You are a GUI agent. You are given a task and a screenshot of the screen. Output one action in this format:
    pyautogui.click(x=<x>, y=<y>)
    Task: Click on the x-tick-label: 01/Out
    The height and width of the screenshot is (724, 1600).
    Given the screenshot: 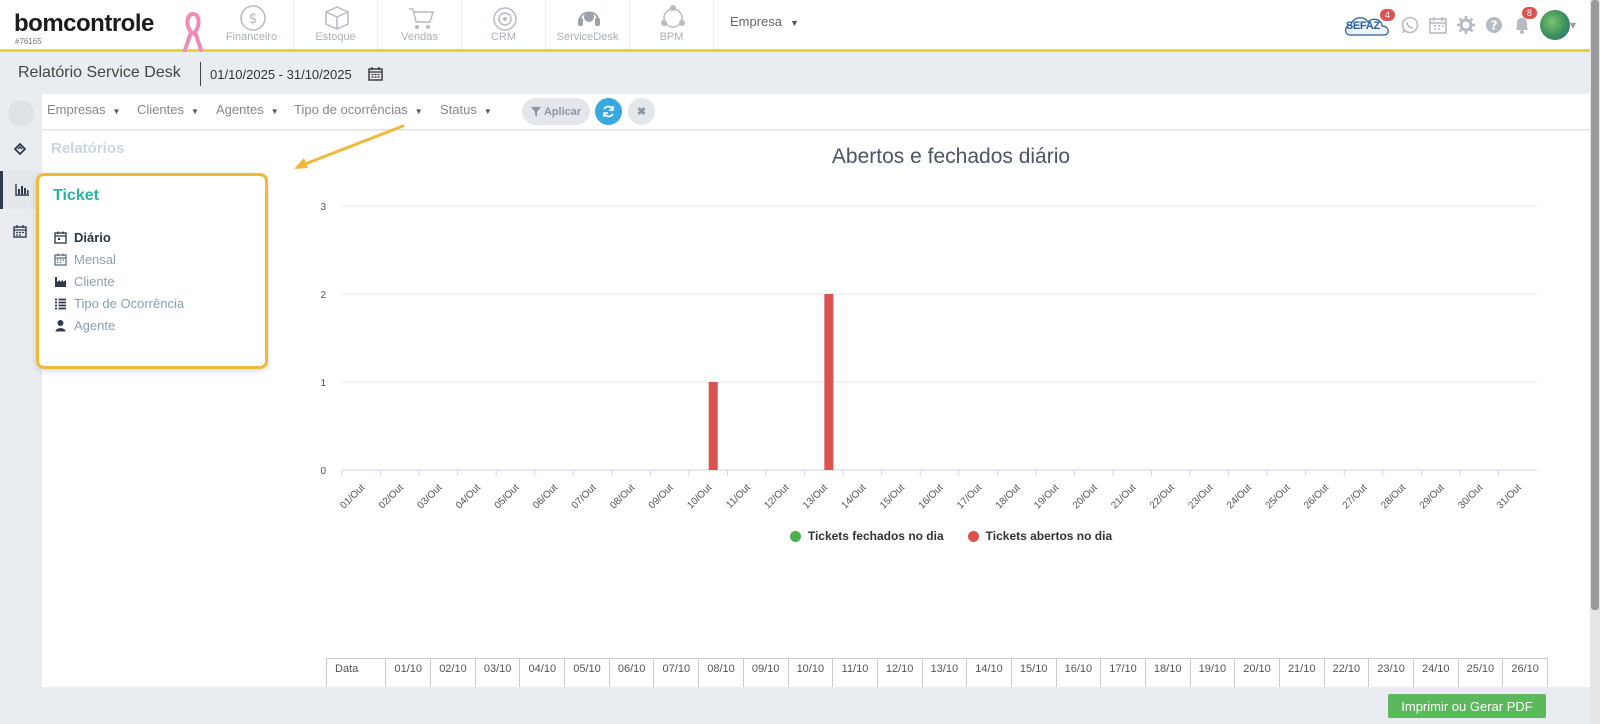 What is the action you would take?
    pyautogui.click(x=352, y=496)
    